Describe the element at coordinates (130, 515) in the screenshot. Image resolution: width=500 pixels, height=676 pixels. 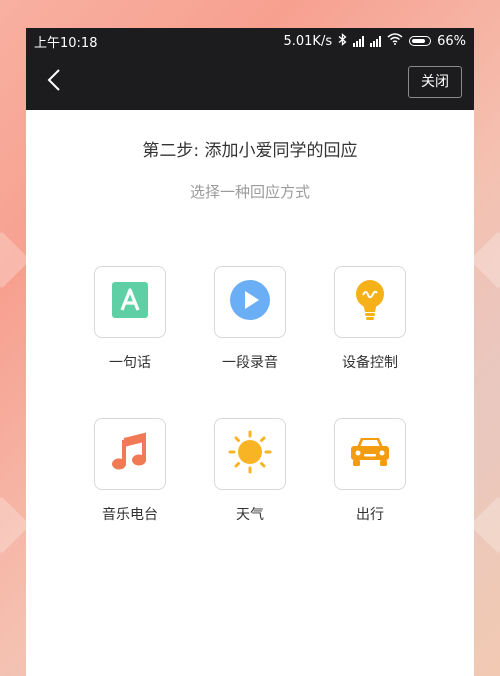
I see `option-label: 音乐电台` at that location.